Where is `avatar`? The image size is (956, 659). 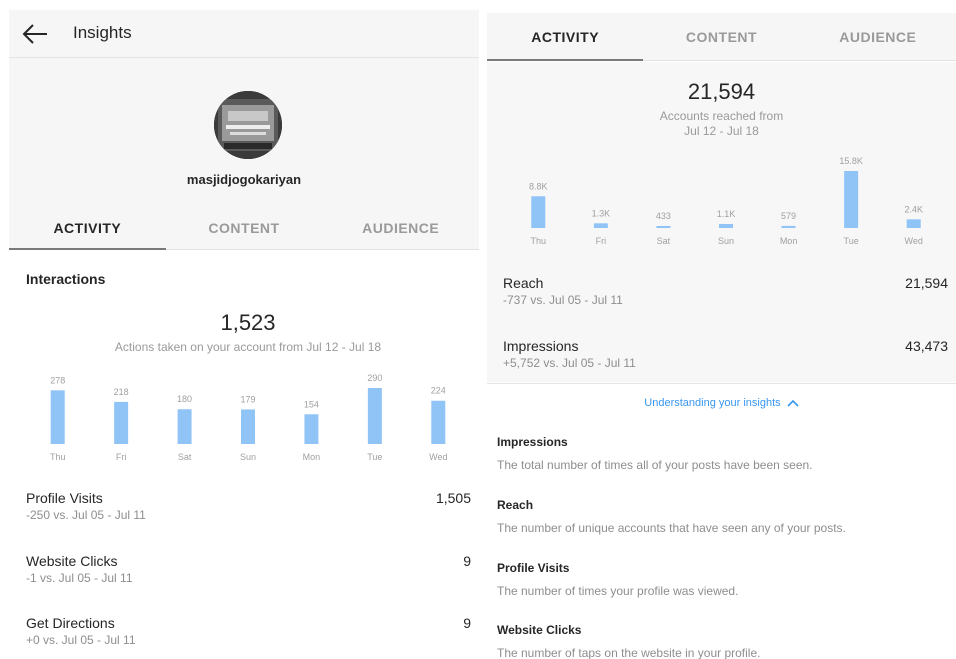 avatar is located at coordinates (248, 125).